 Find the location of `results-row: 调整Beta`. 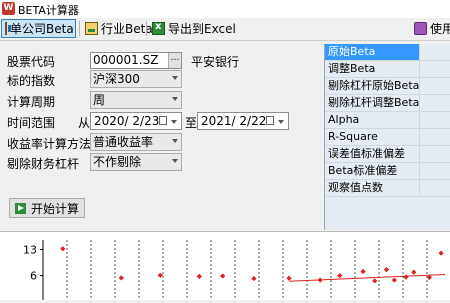

results-row: 调整Beta is located at coordinates (387, 69).